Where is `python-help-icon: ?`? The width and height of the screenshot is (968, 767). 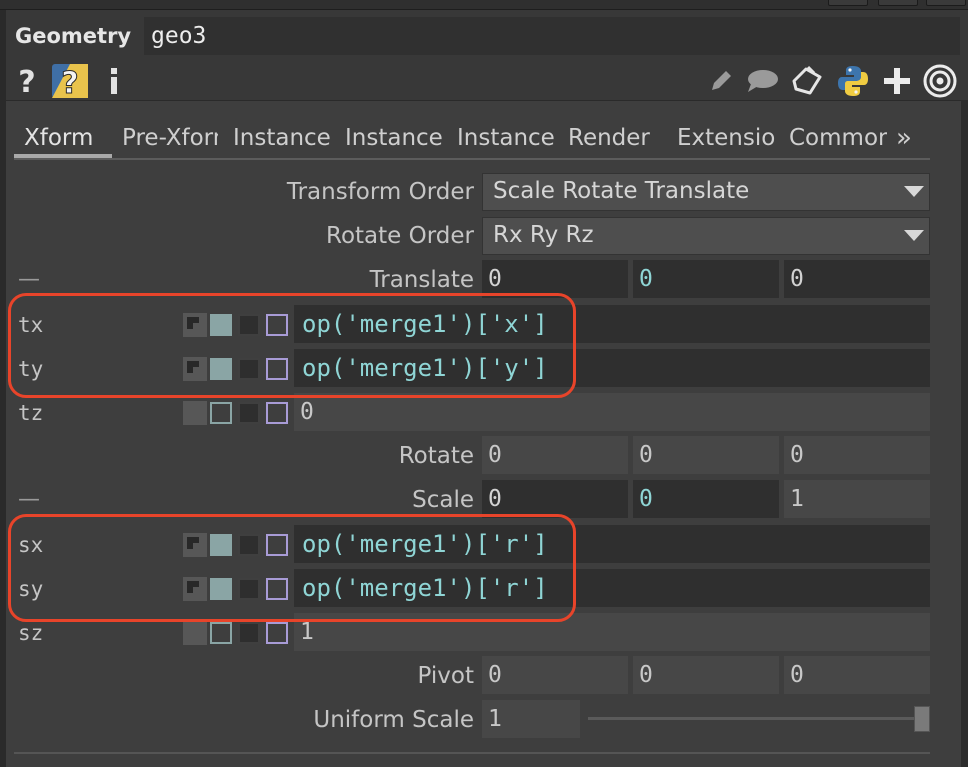
python-help-icon: ? is located at coordinates (70, 81).